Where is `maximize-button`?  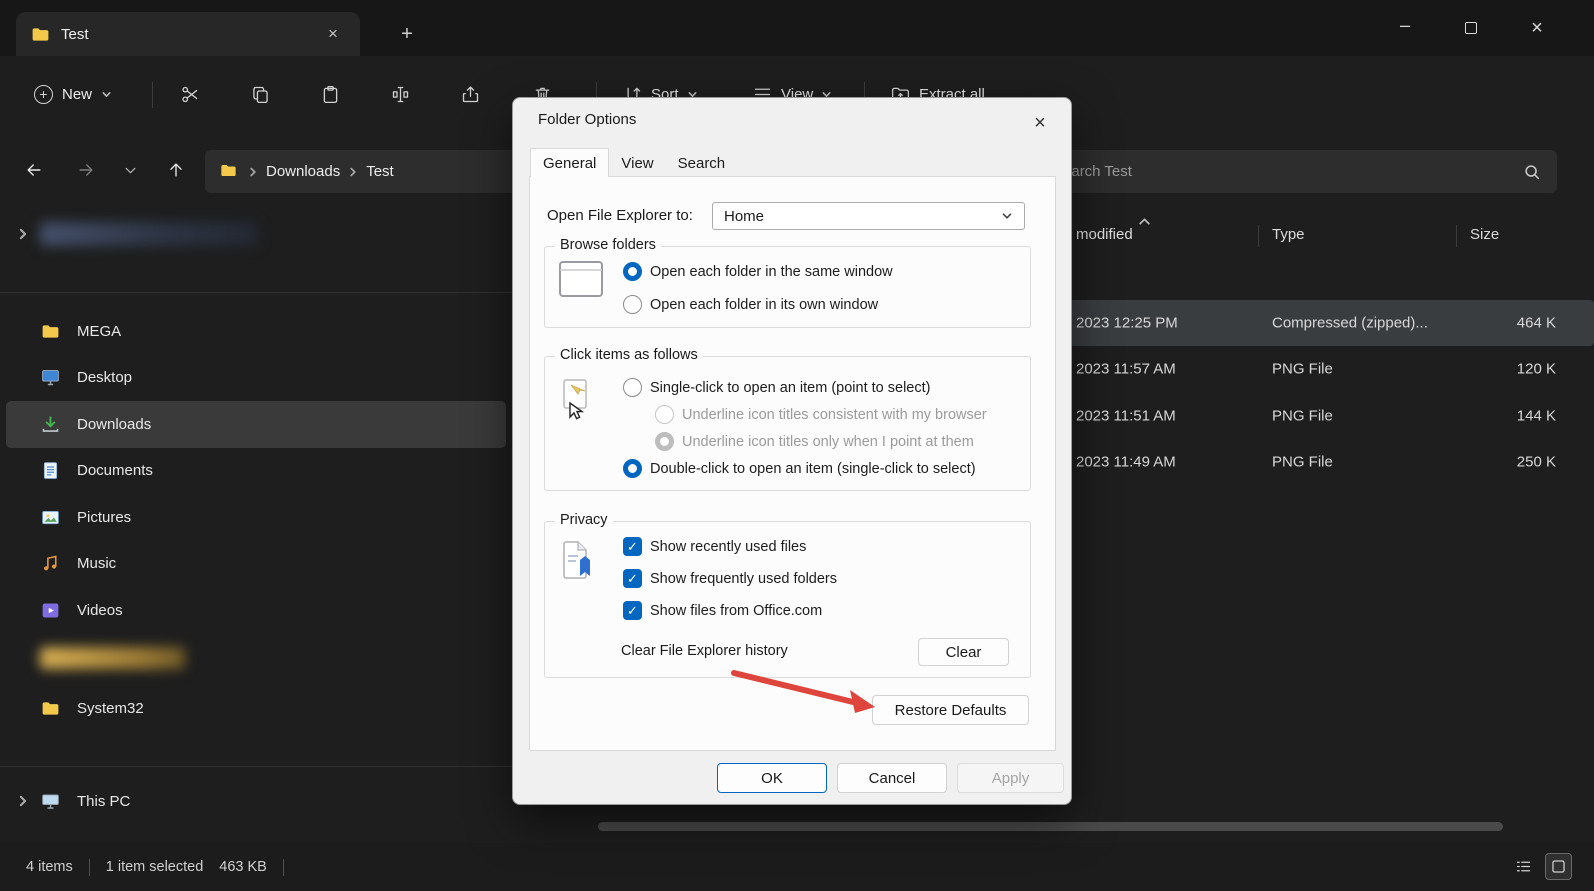 maximize-button is located at coordinates (1471, 28).